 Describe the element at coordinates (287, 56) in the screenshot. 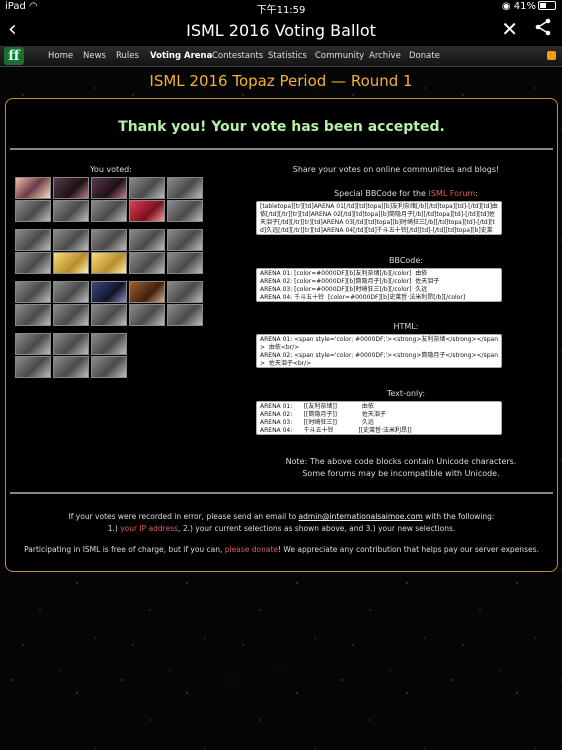

I see `nav-statistics: Statistics` at that location.